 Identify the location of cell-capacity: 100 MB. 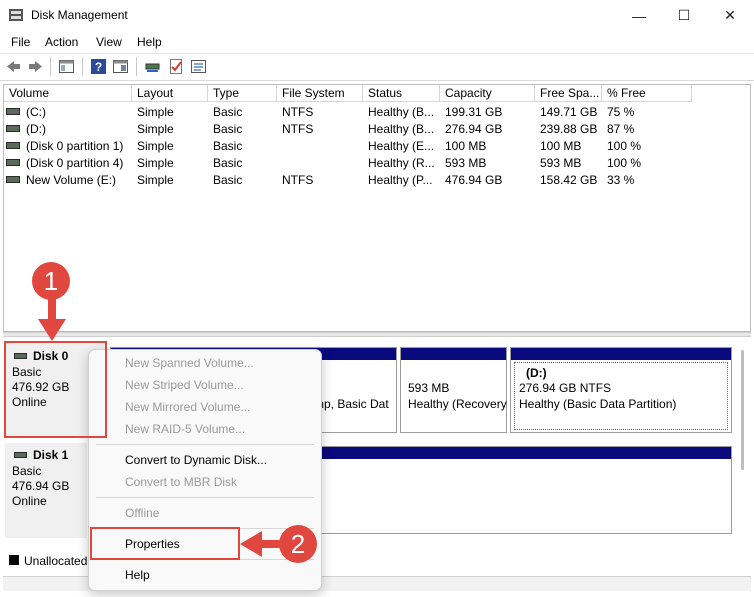
(466, 146).